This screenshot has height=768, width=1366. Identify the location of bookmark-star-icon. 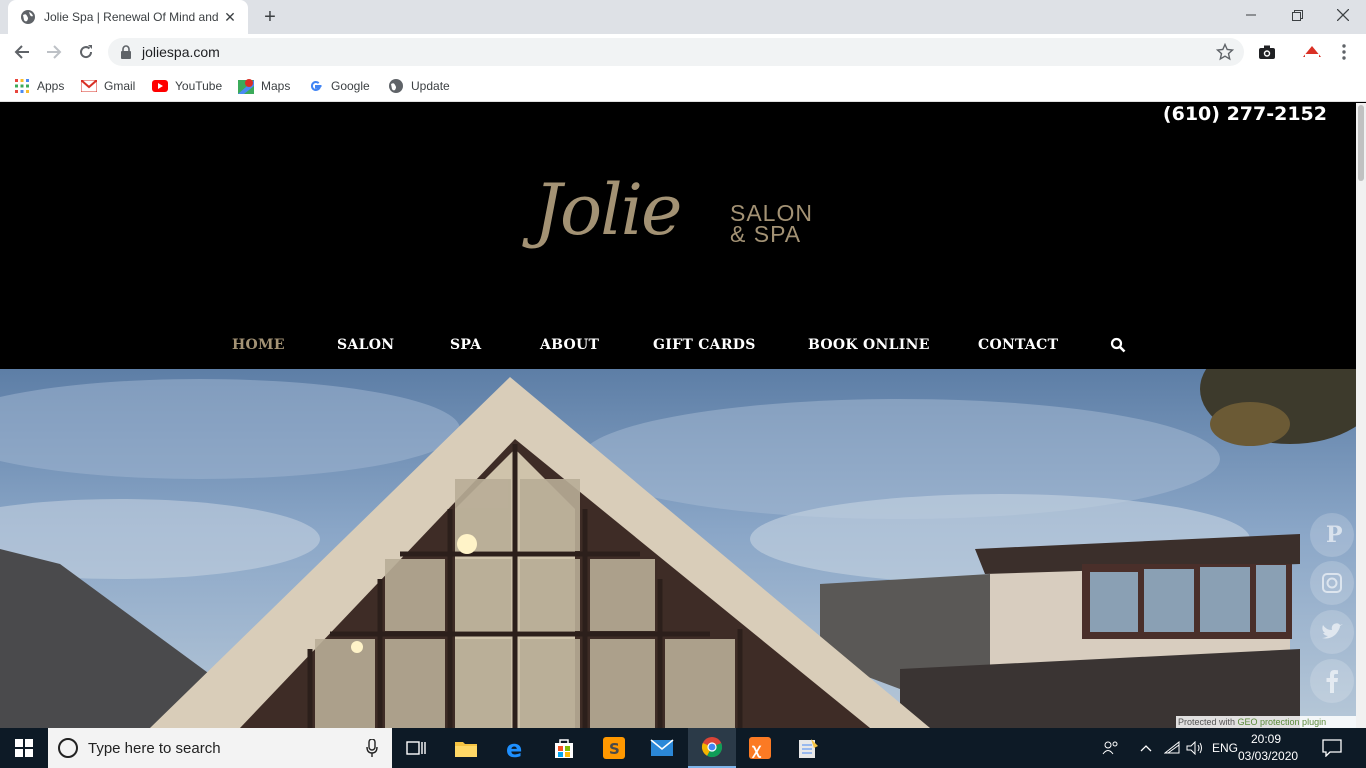
(1225, 52).